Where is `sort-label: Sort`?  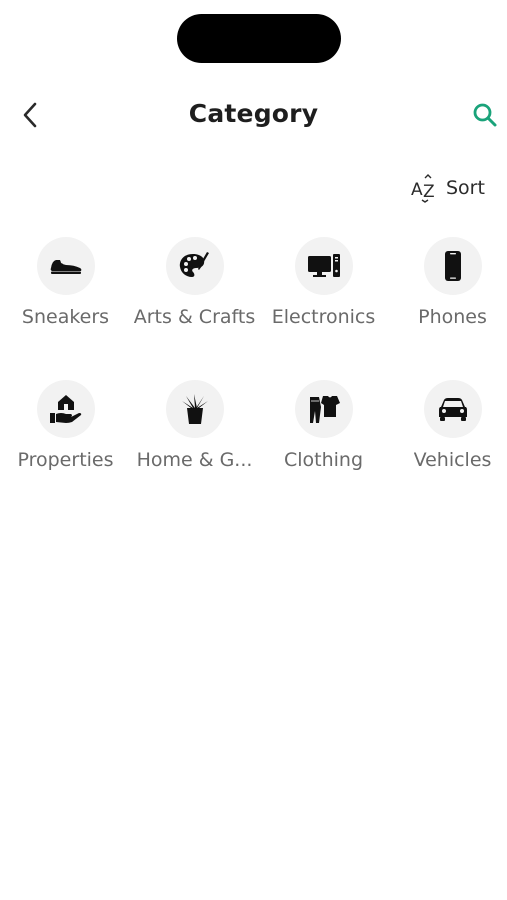 sort-label: Sort is located at coordinates (465, 188).